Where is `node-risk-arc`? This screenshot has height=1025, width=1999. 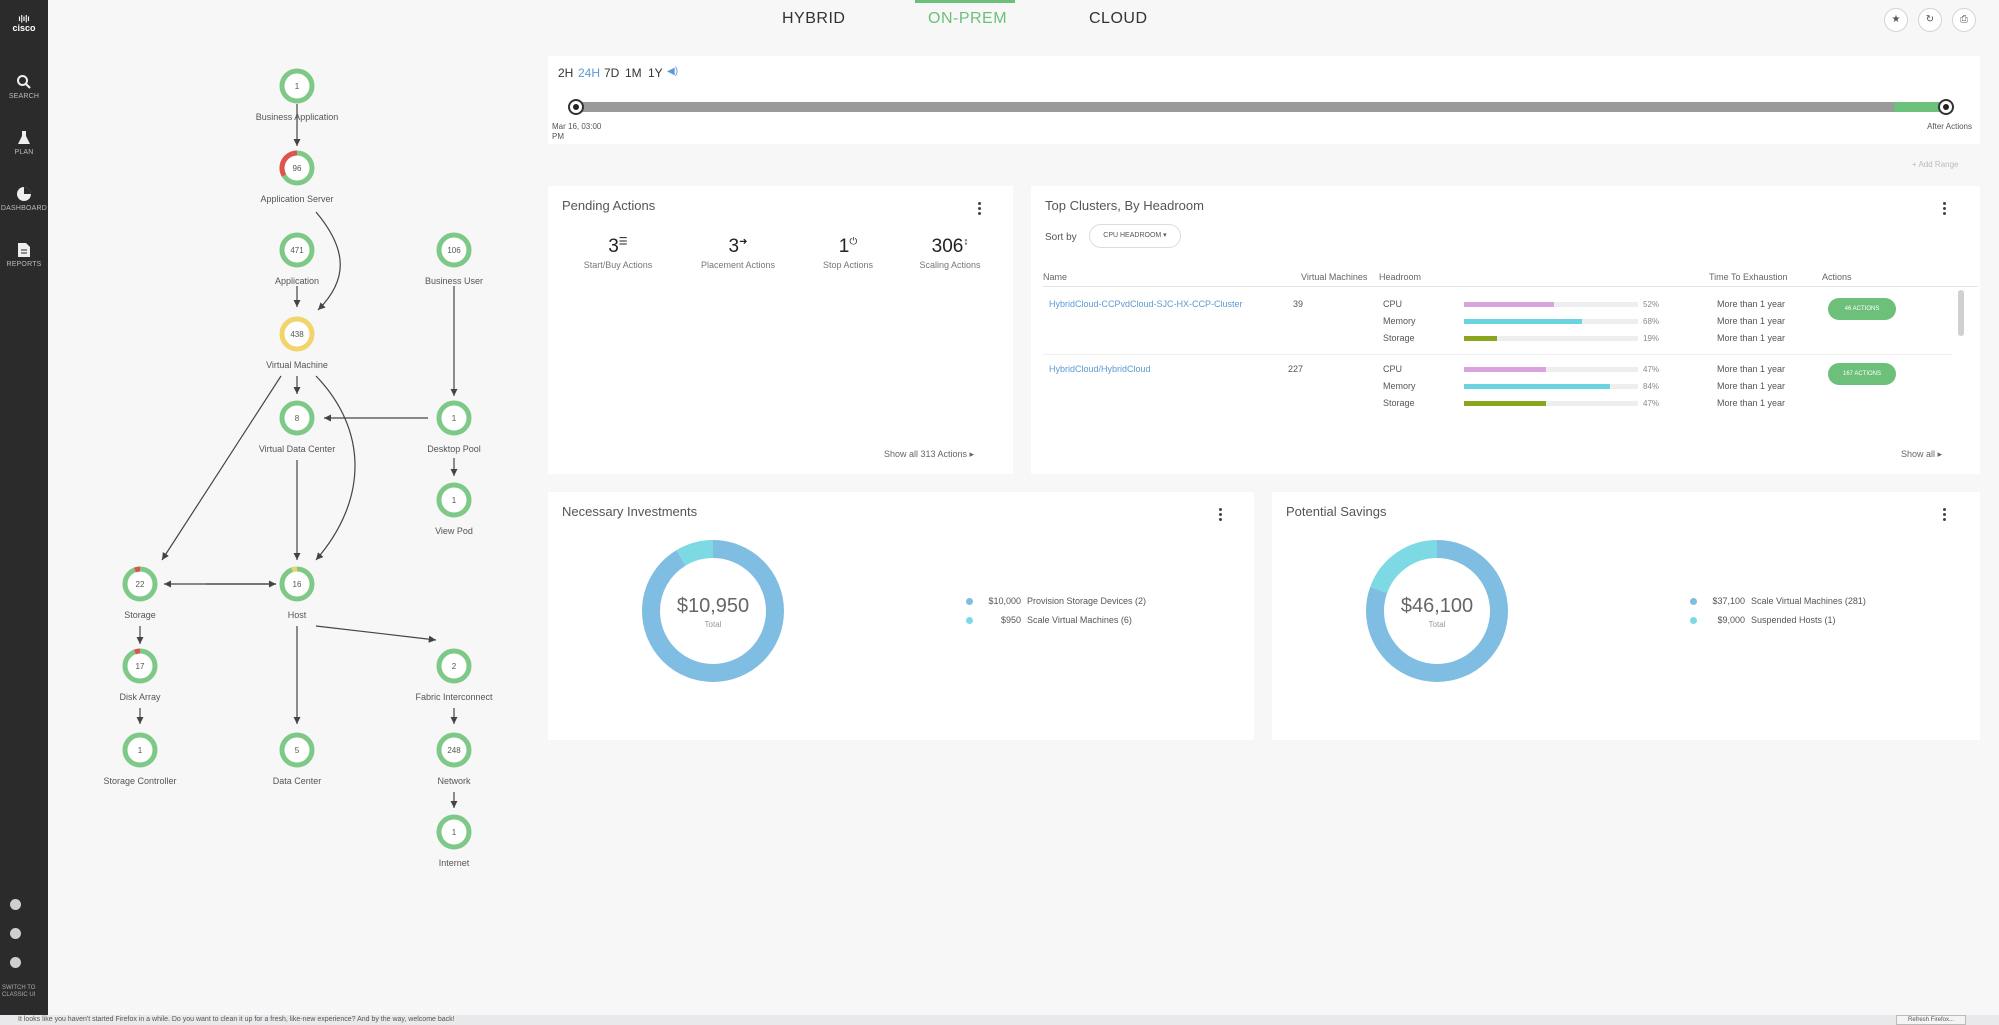
node-risk-arc is located at coordinates (294, 569).